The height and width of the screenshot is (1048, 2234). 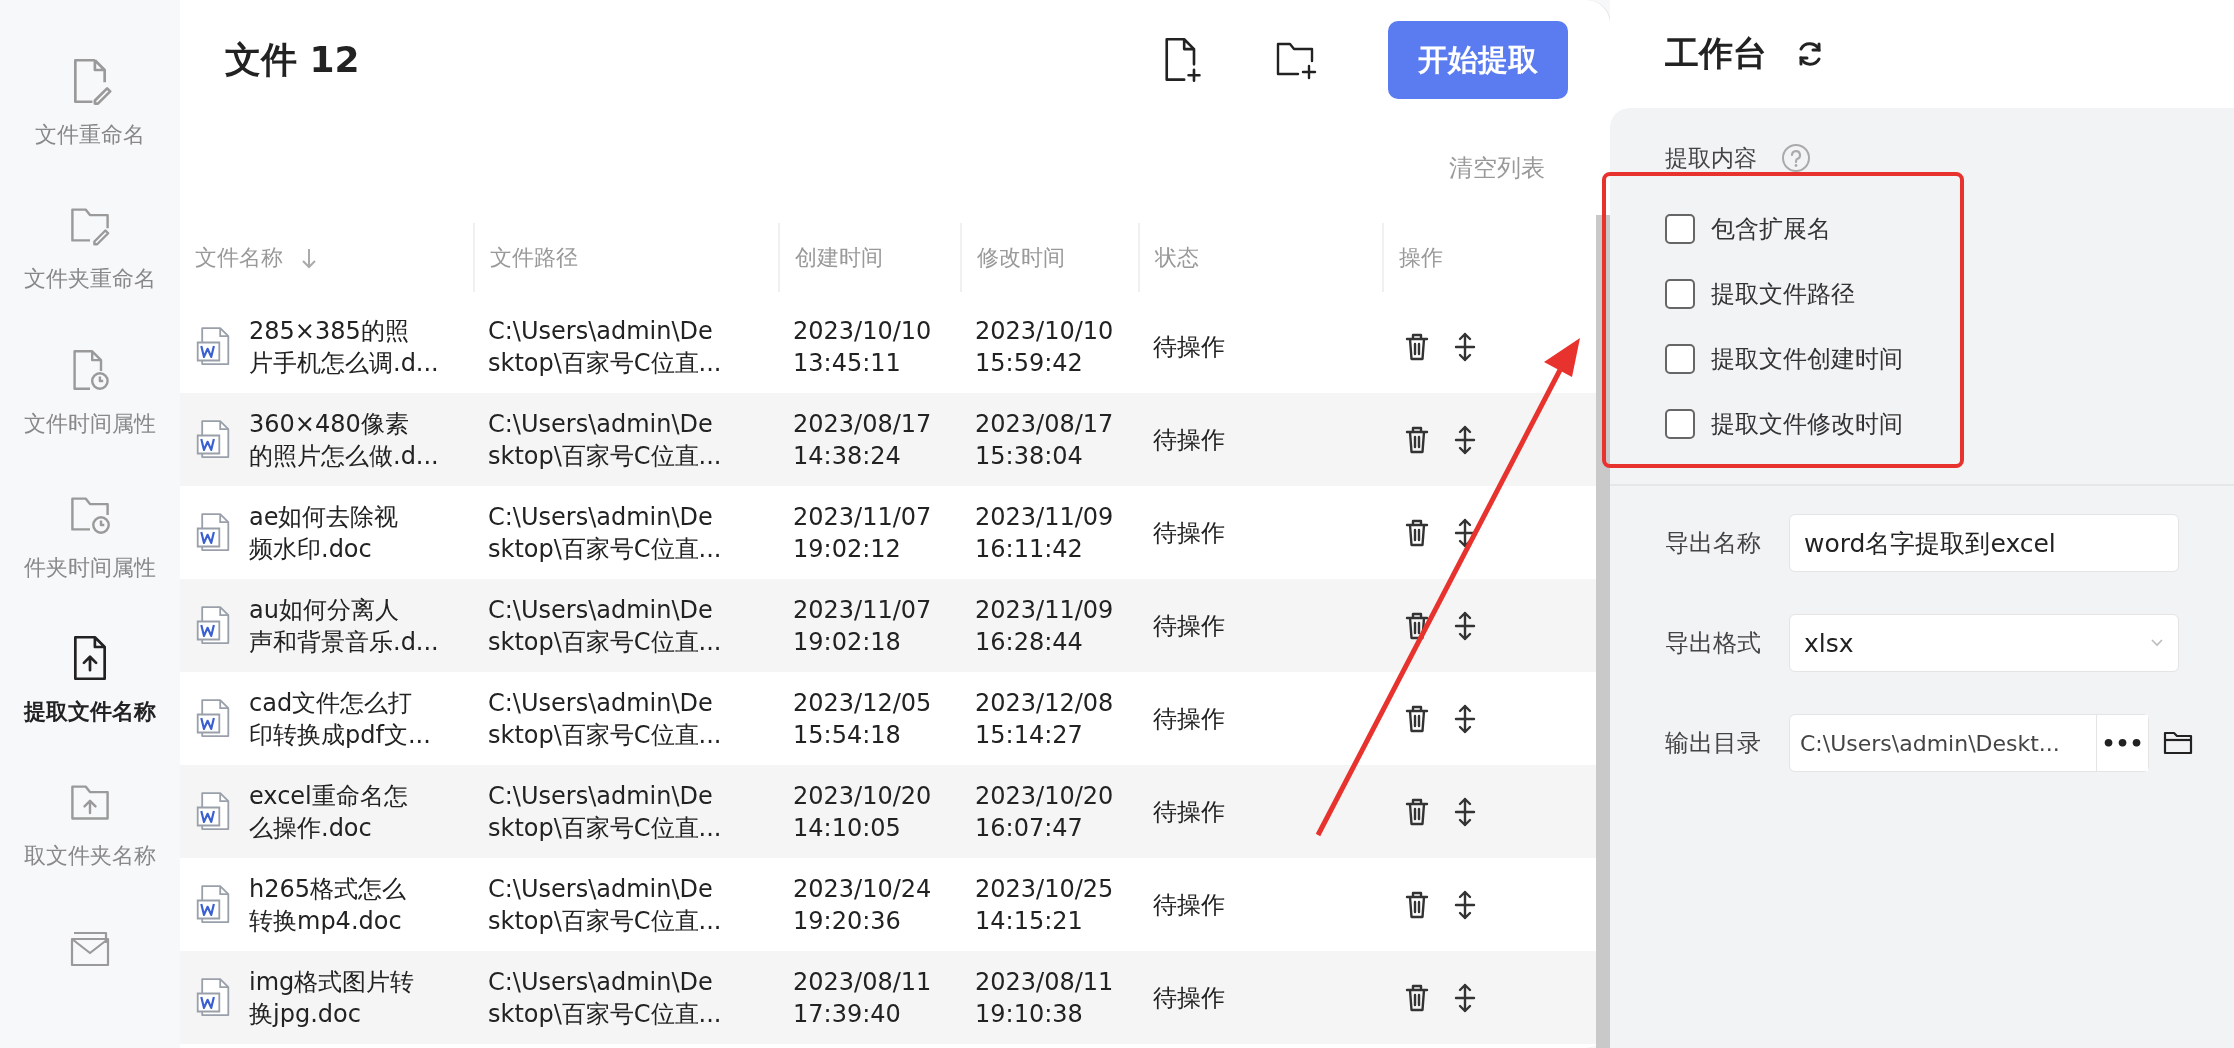 What do you see at coordinates (1713, 643) in the screenshot?
I see `field-label: 导出格式` at bounding box center [1713, 643].